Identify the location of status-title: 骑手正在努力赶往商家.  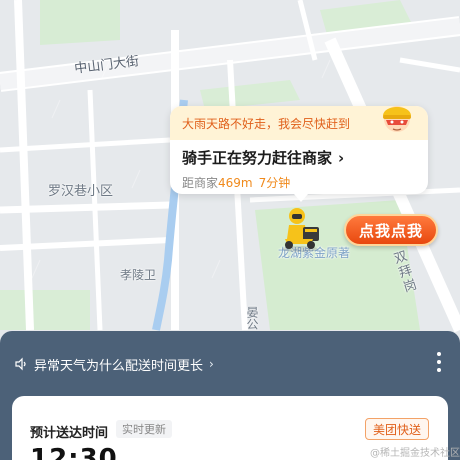
(257, 158).